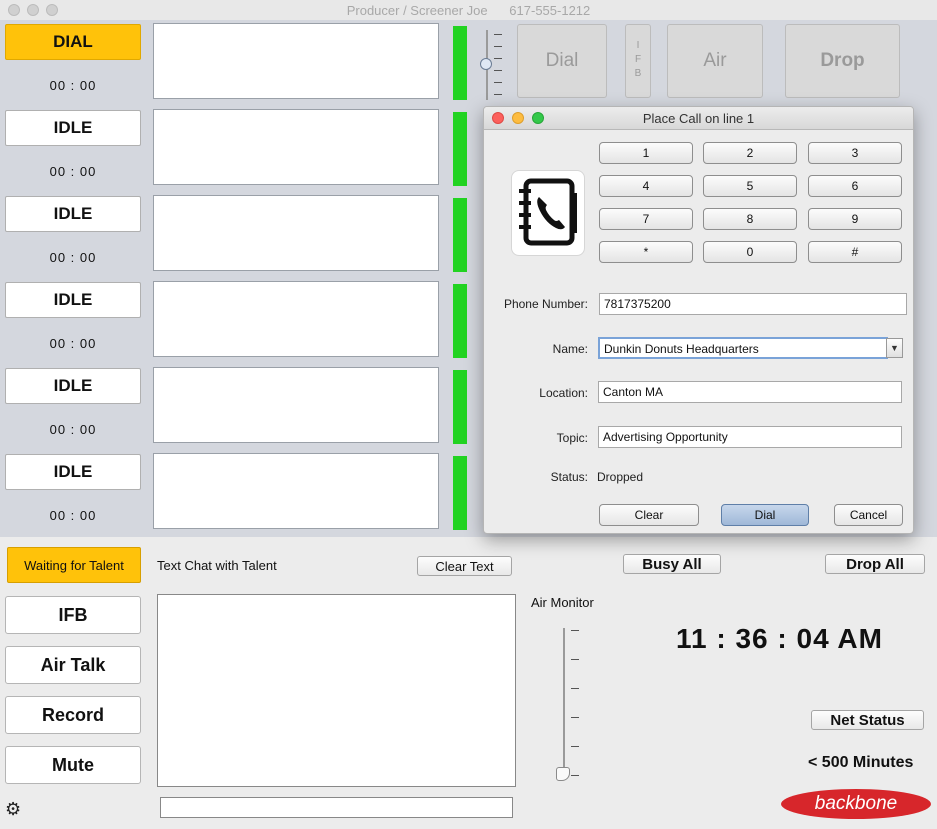 The width and height of the screenshot is (937, 829). Describe the element at coordinates (73, 343) in the screenshot. I see `line-4-timer: 00` at that location.